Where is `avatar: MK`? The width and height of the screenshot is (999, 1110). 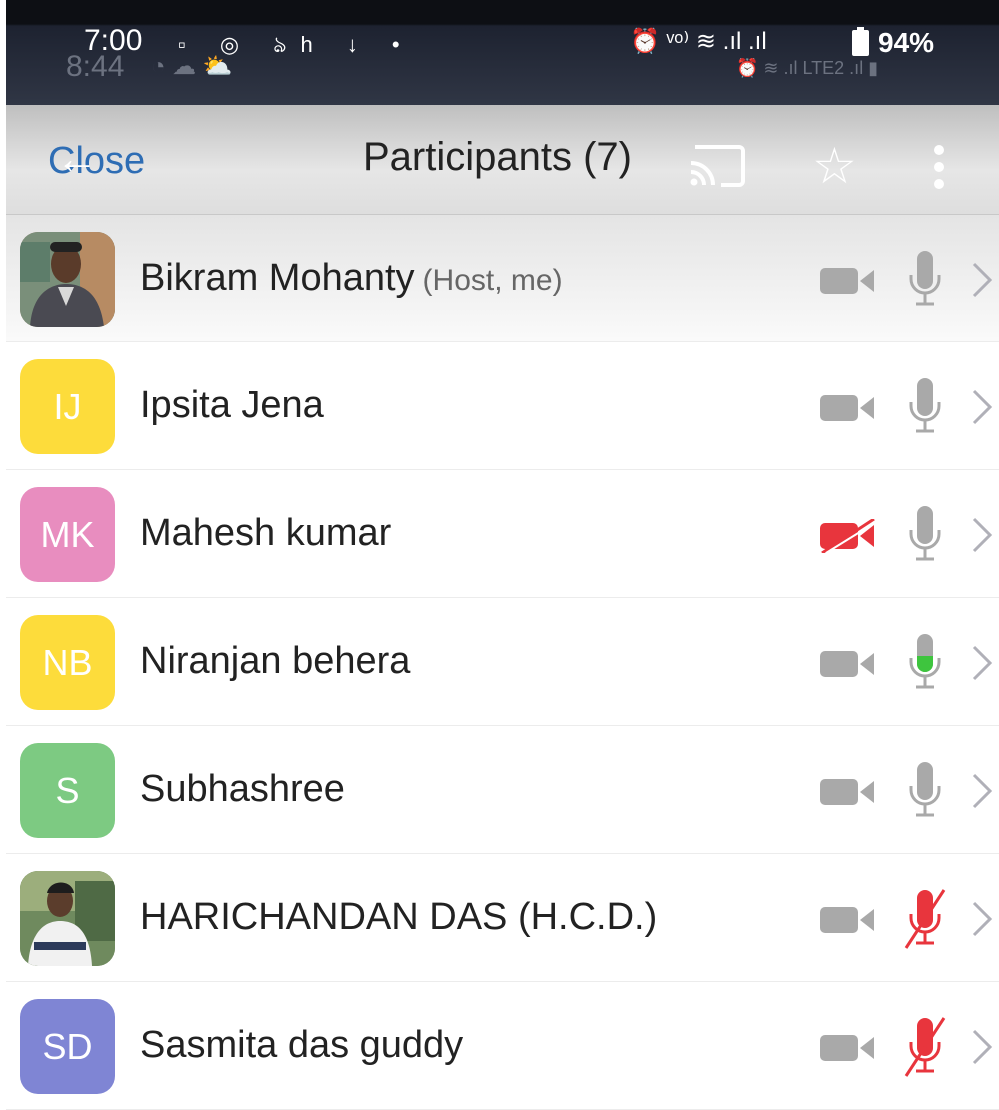 avatar: MK is located at coordinates (67, 534).